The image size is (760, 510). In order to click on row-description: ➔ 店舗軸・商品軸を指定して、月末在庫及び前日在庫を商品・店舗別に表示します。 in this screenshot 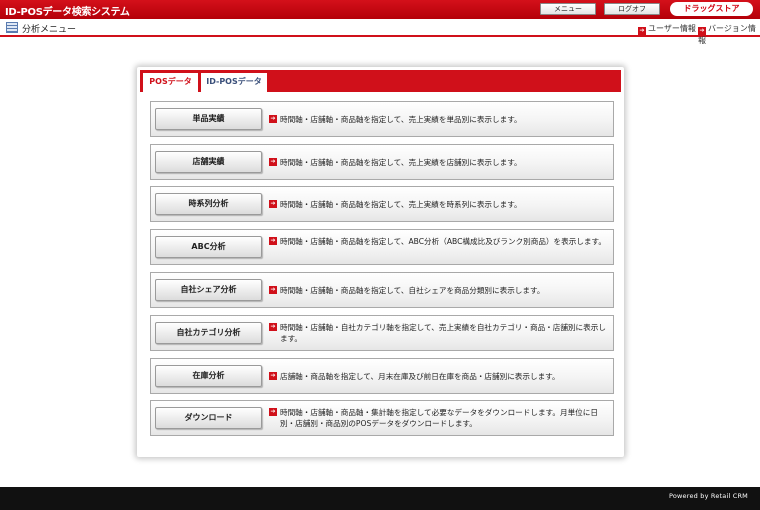, I will do `click(414, 376)`.